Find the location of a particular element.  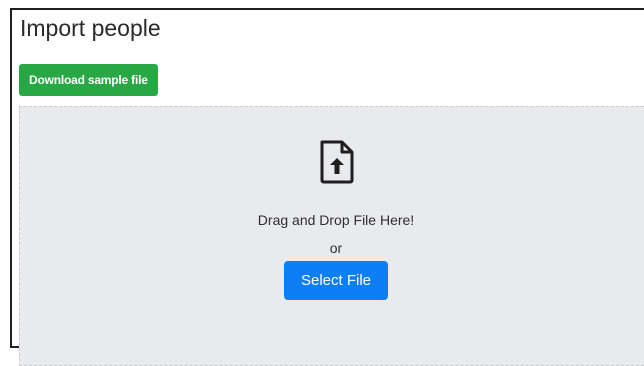

download-sample-button: Download sample file is located at coordinates (88, 80).